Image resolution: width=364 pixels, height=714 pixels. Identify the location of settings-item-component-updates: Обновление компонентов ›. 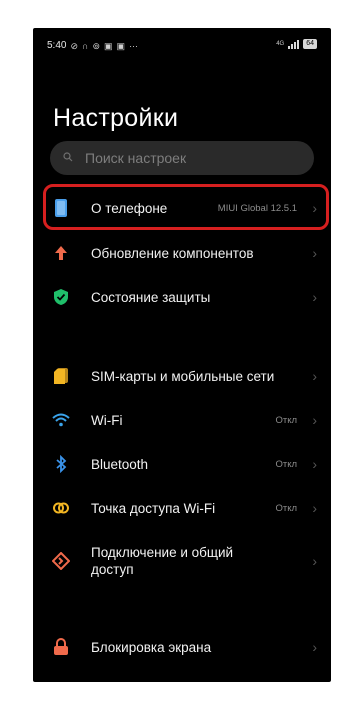
(182, 253).